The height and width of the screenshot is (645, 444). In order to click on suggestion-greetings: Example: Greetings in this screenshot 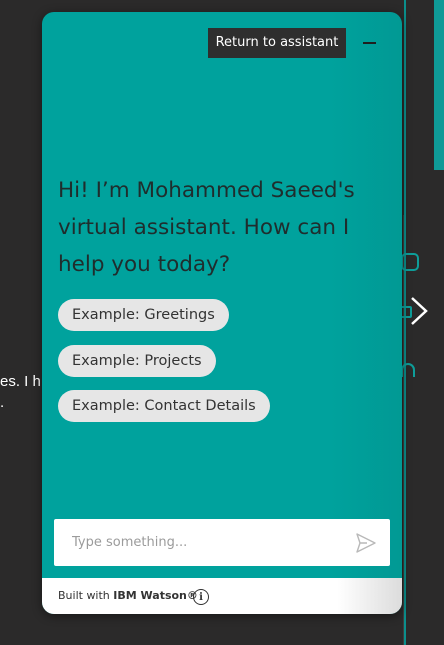, I will do `click(143, 315)`.